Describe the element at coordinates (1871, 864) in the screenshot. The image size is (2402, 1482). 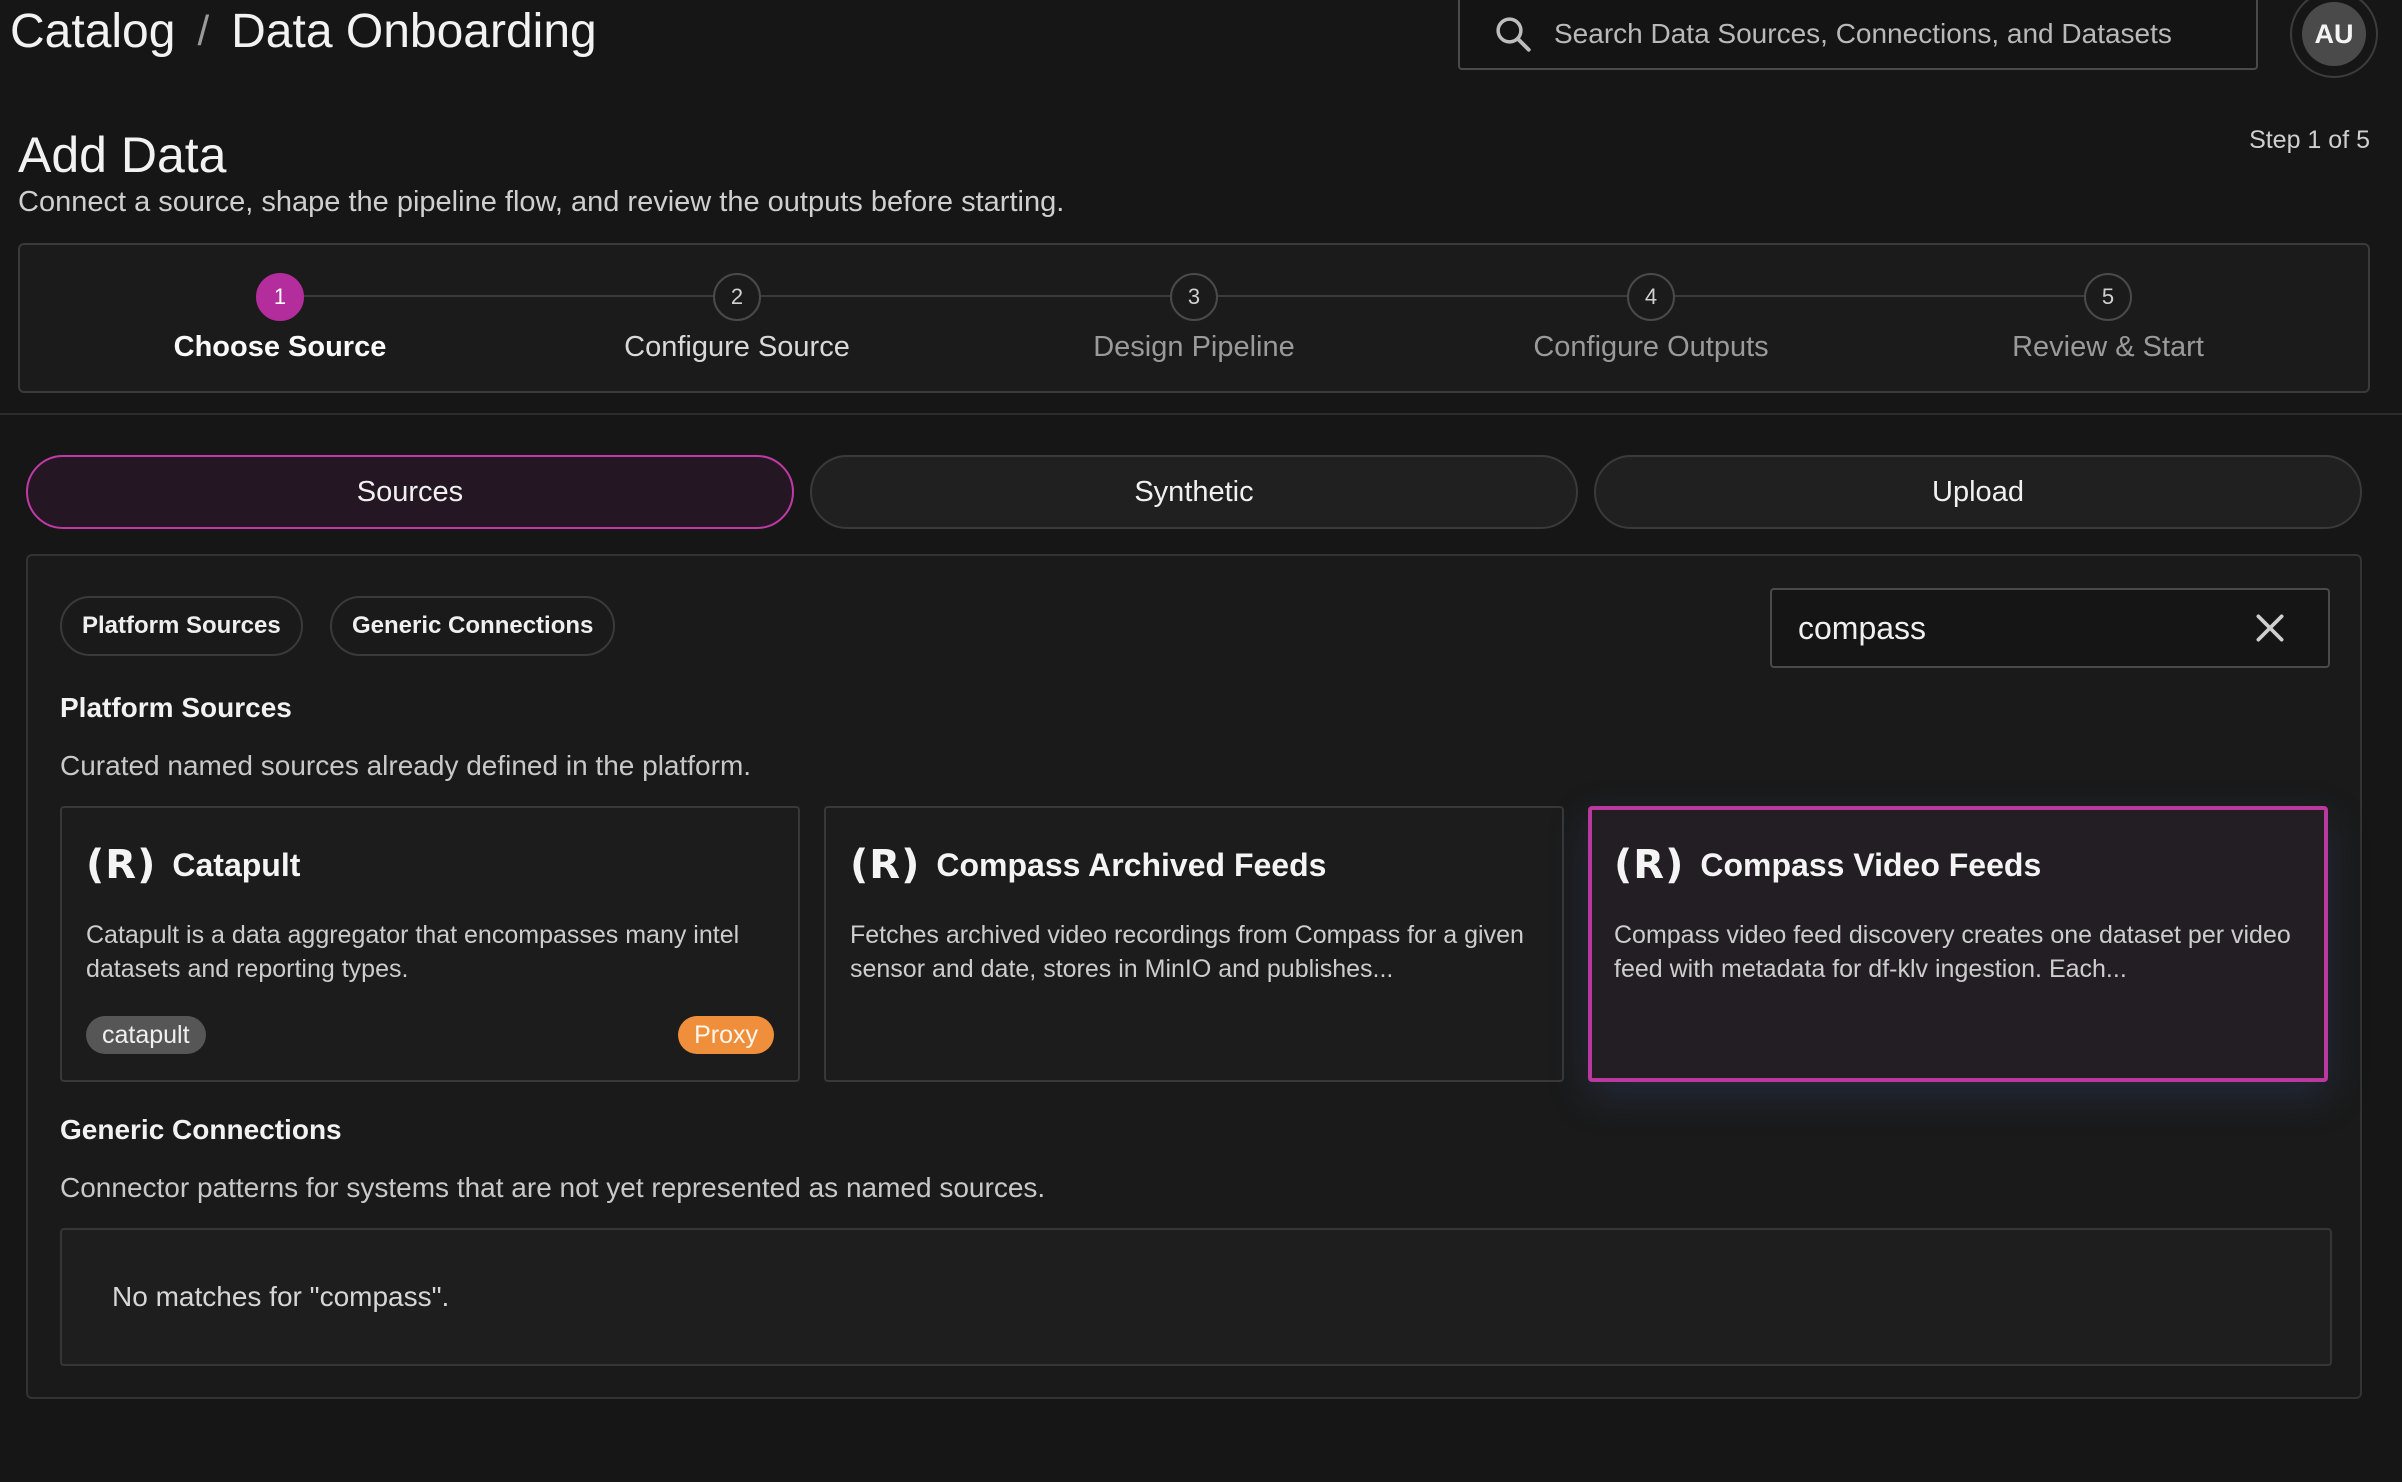
I see `card-title: Compass Video Feeds` at that location.